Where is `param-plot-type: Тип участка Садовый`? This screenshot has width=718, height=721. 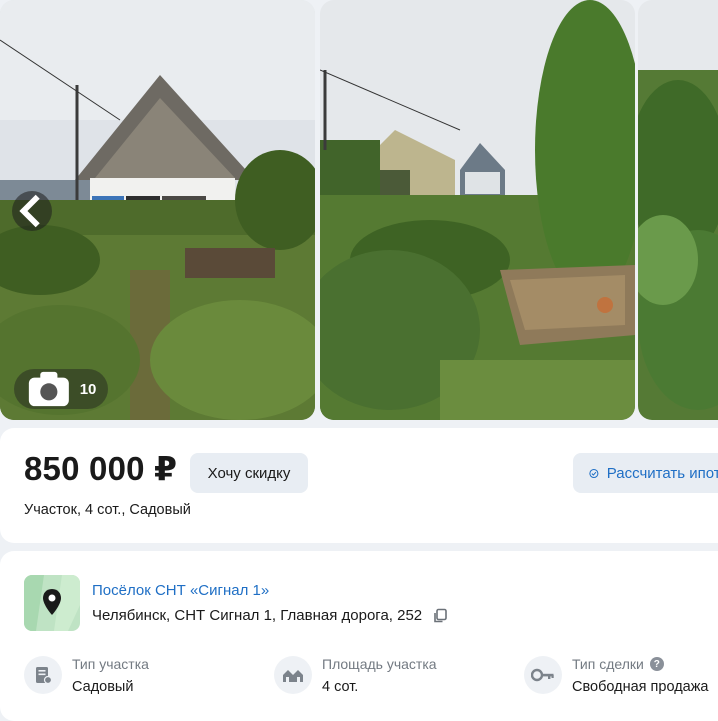 param-plot-type: Тип участка Садовый is located at coordinates (86, 675).